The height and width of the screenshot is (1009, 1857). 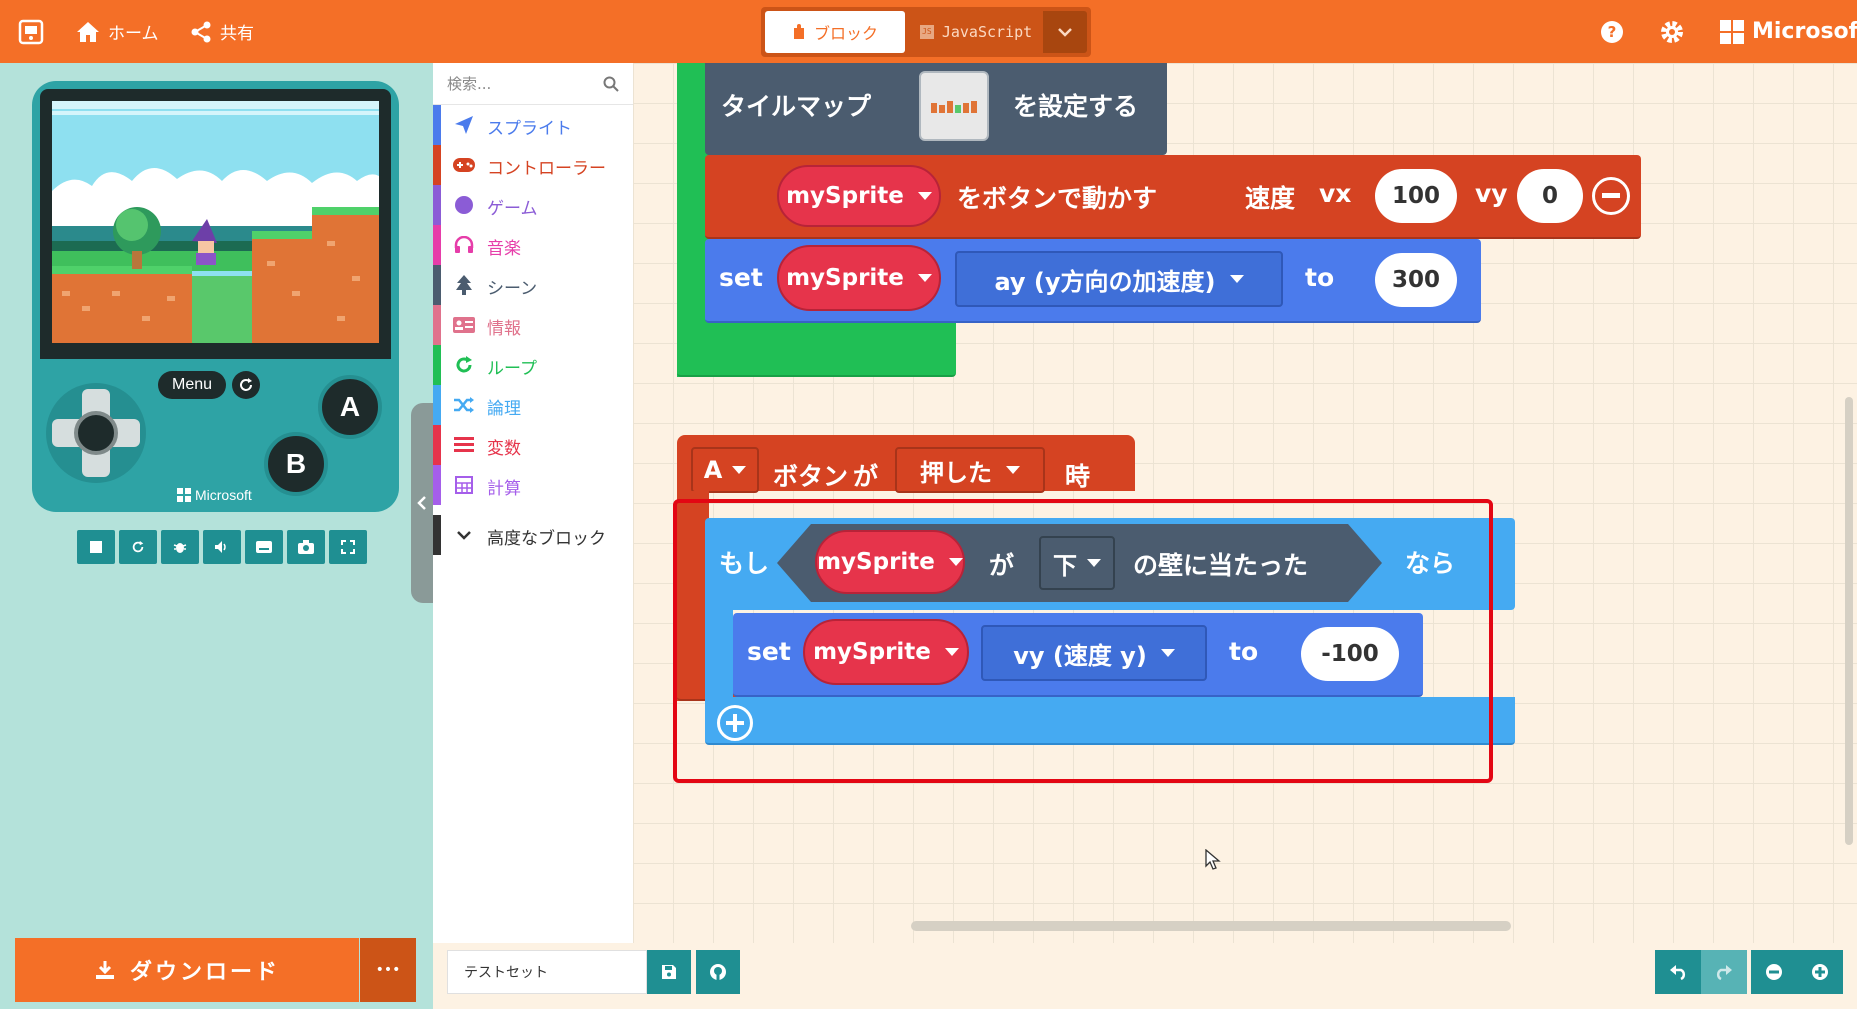 I want to click on screenshot-button, so click(x=306, y=547).